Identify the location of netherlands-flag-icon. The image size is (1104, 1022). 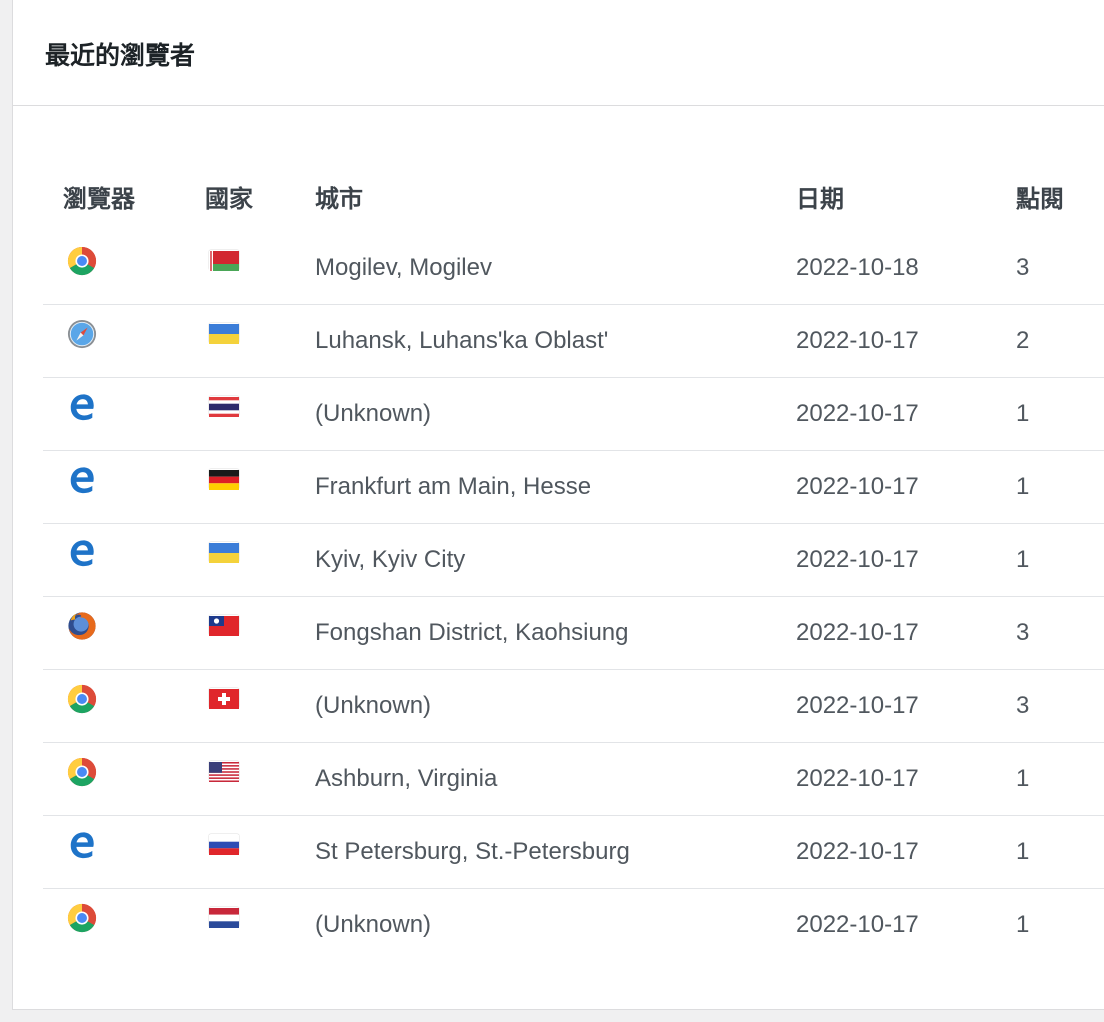
(224, 917).